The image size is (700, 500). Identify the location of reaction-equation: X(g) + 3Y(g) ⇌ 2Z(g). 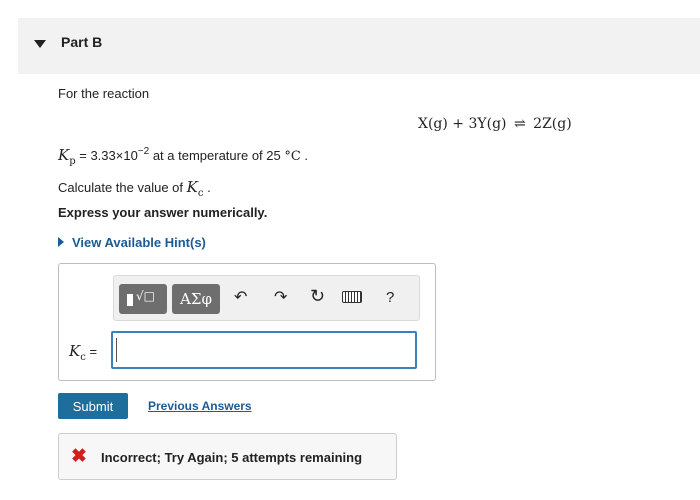
(495, 124).